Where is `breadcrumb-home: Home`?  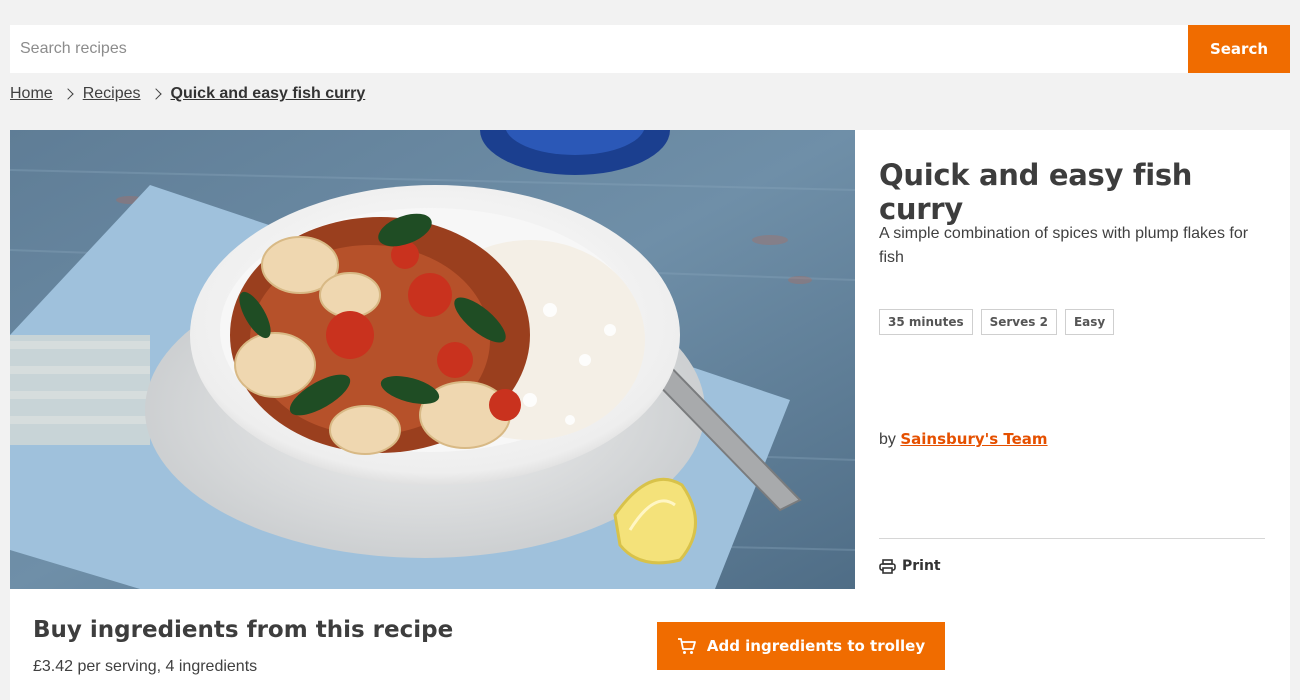
breadcrumb-home: Home is located at coordinates (31, 94).